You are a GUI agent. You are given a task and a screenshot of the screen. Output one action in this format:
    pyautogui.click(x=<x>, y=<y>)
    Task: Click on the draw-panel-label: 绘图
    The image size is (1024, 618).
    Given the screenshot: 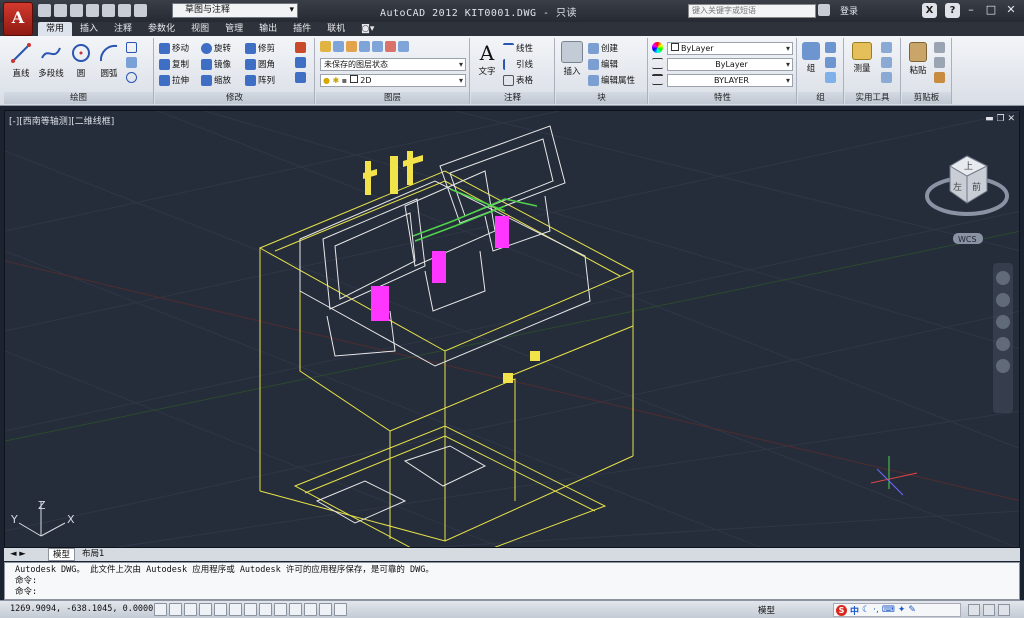 What is the action you would take?
    pyautogui.click(x=78, y=98)
    